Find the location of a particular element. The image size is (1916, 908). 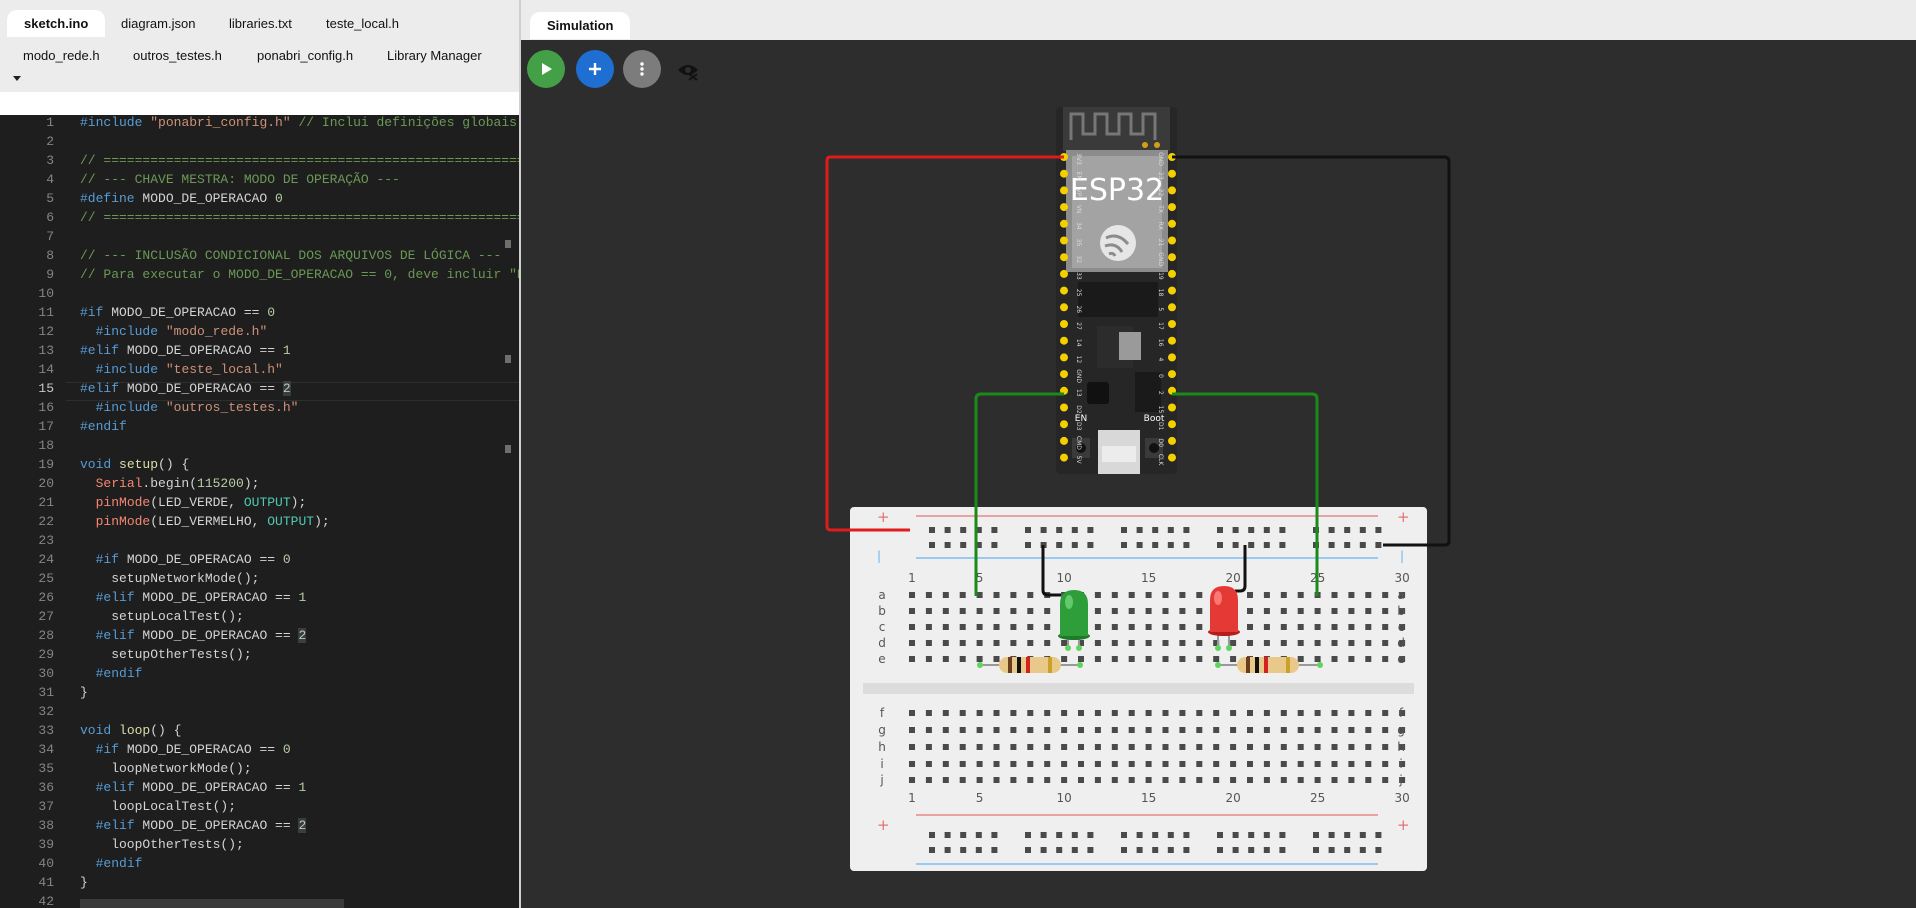

tab-libraries-txt: libraries.txt is located at coordinates (260, 23).